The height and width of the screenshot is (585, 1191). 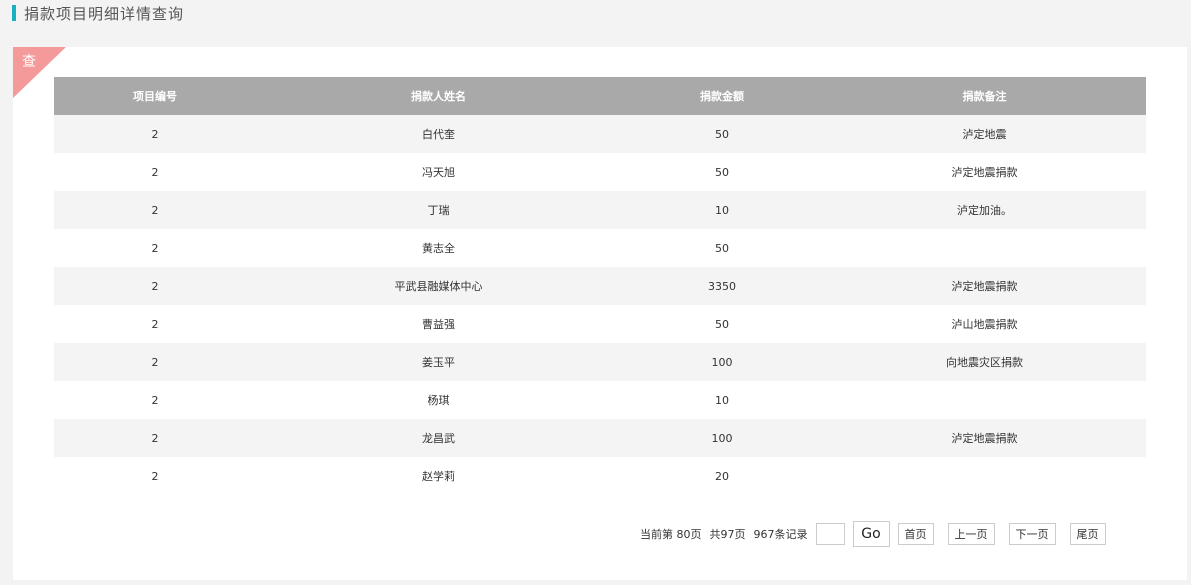 I want to click on table-row: 2 姜玉平 100 向地震灾区捐款, so click(x=600, y=362).